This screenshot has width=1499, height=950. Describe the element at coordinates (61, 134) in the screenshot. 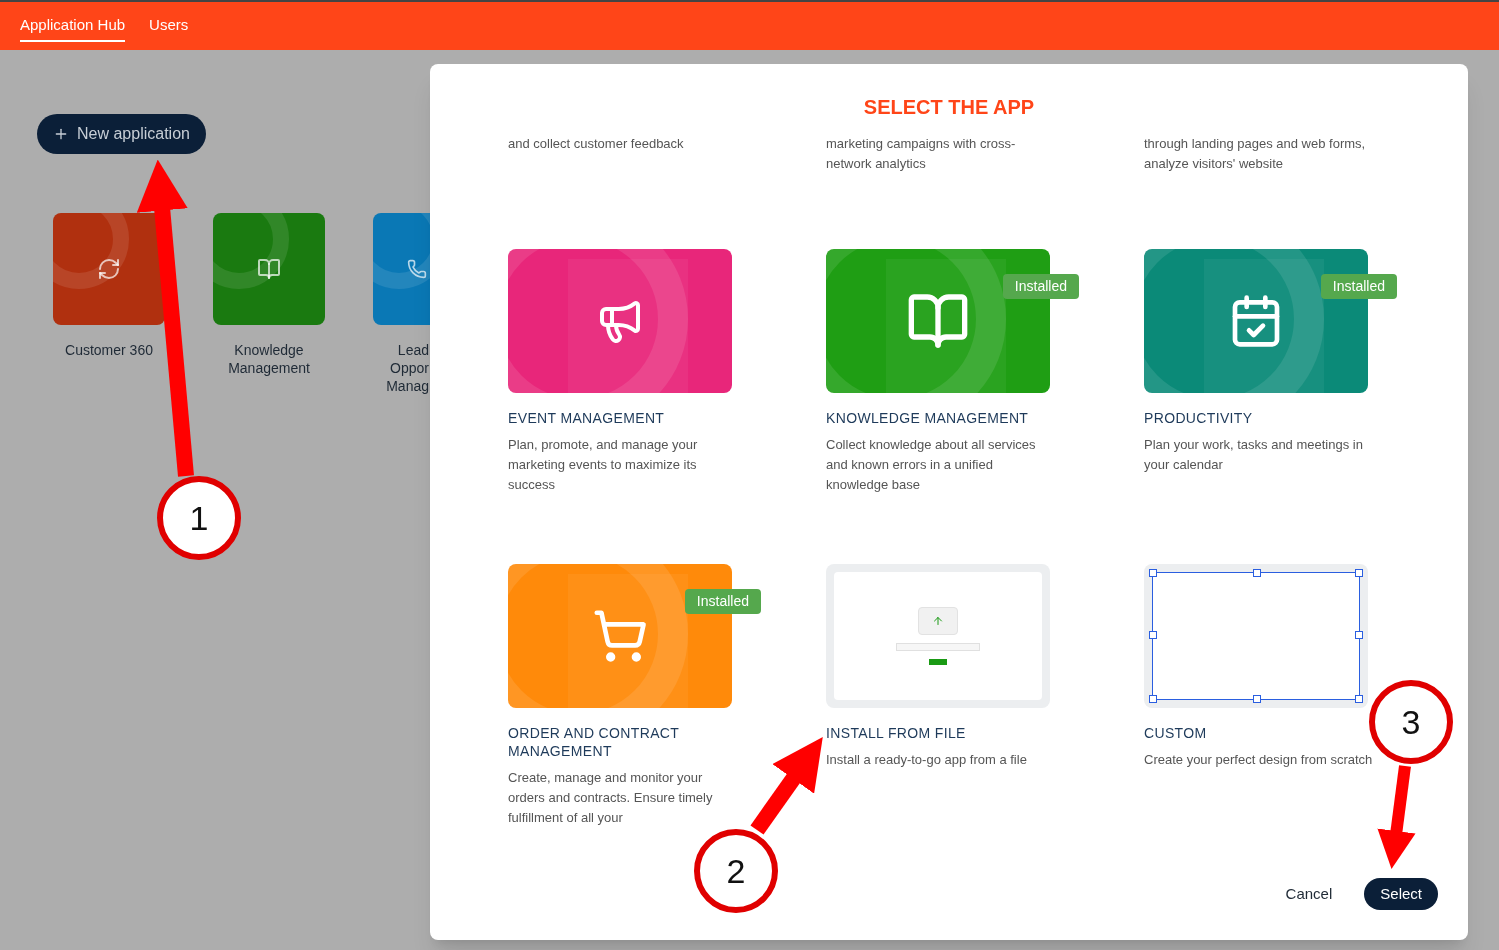

I see `plus-icon` at that location.